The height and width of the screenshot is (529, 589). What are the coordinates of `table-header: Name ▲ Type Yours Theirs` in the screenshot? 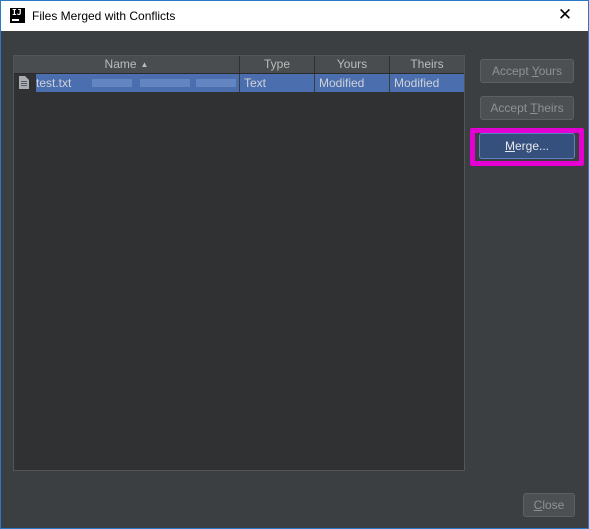 It's located at (239, 65).